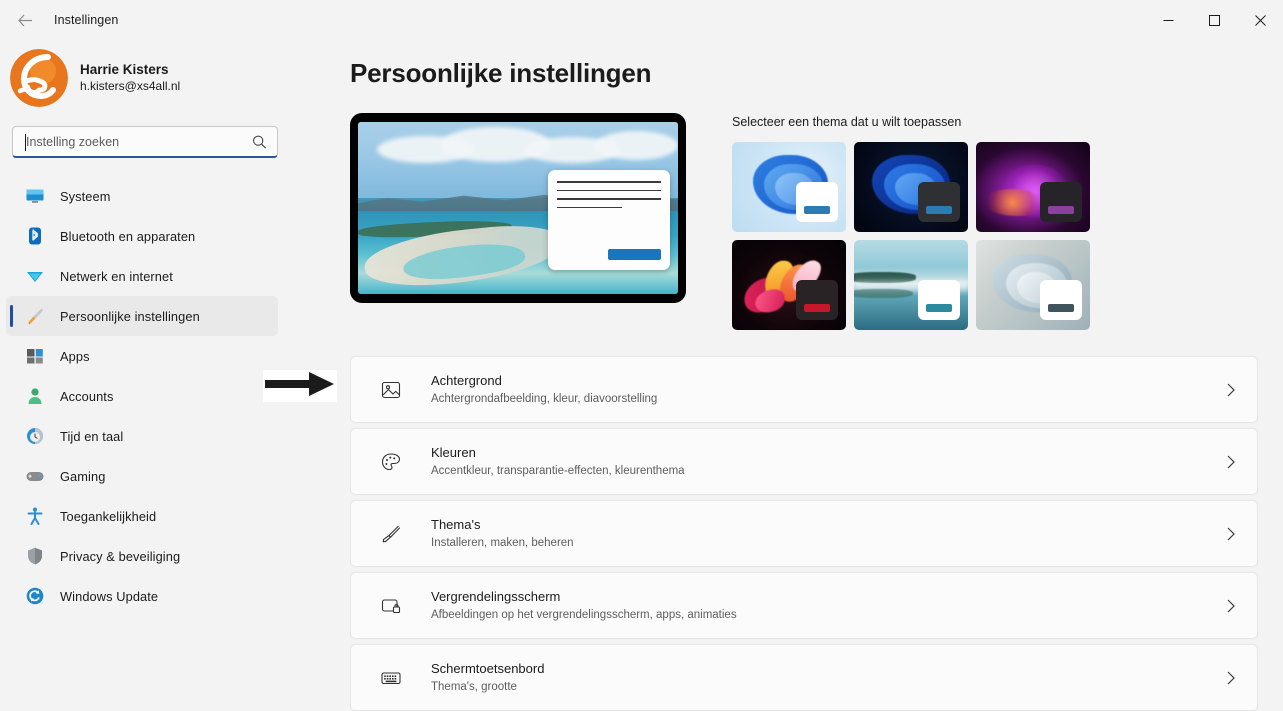  Describe the element at coordinates (75, 356) in the screenshot. I see `sidebar-item-label: Apps` at that location.